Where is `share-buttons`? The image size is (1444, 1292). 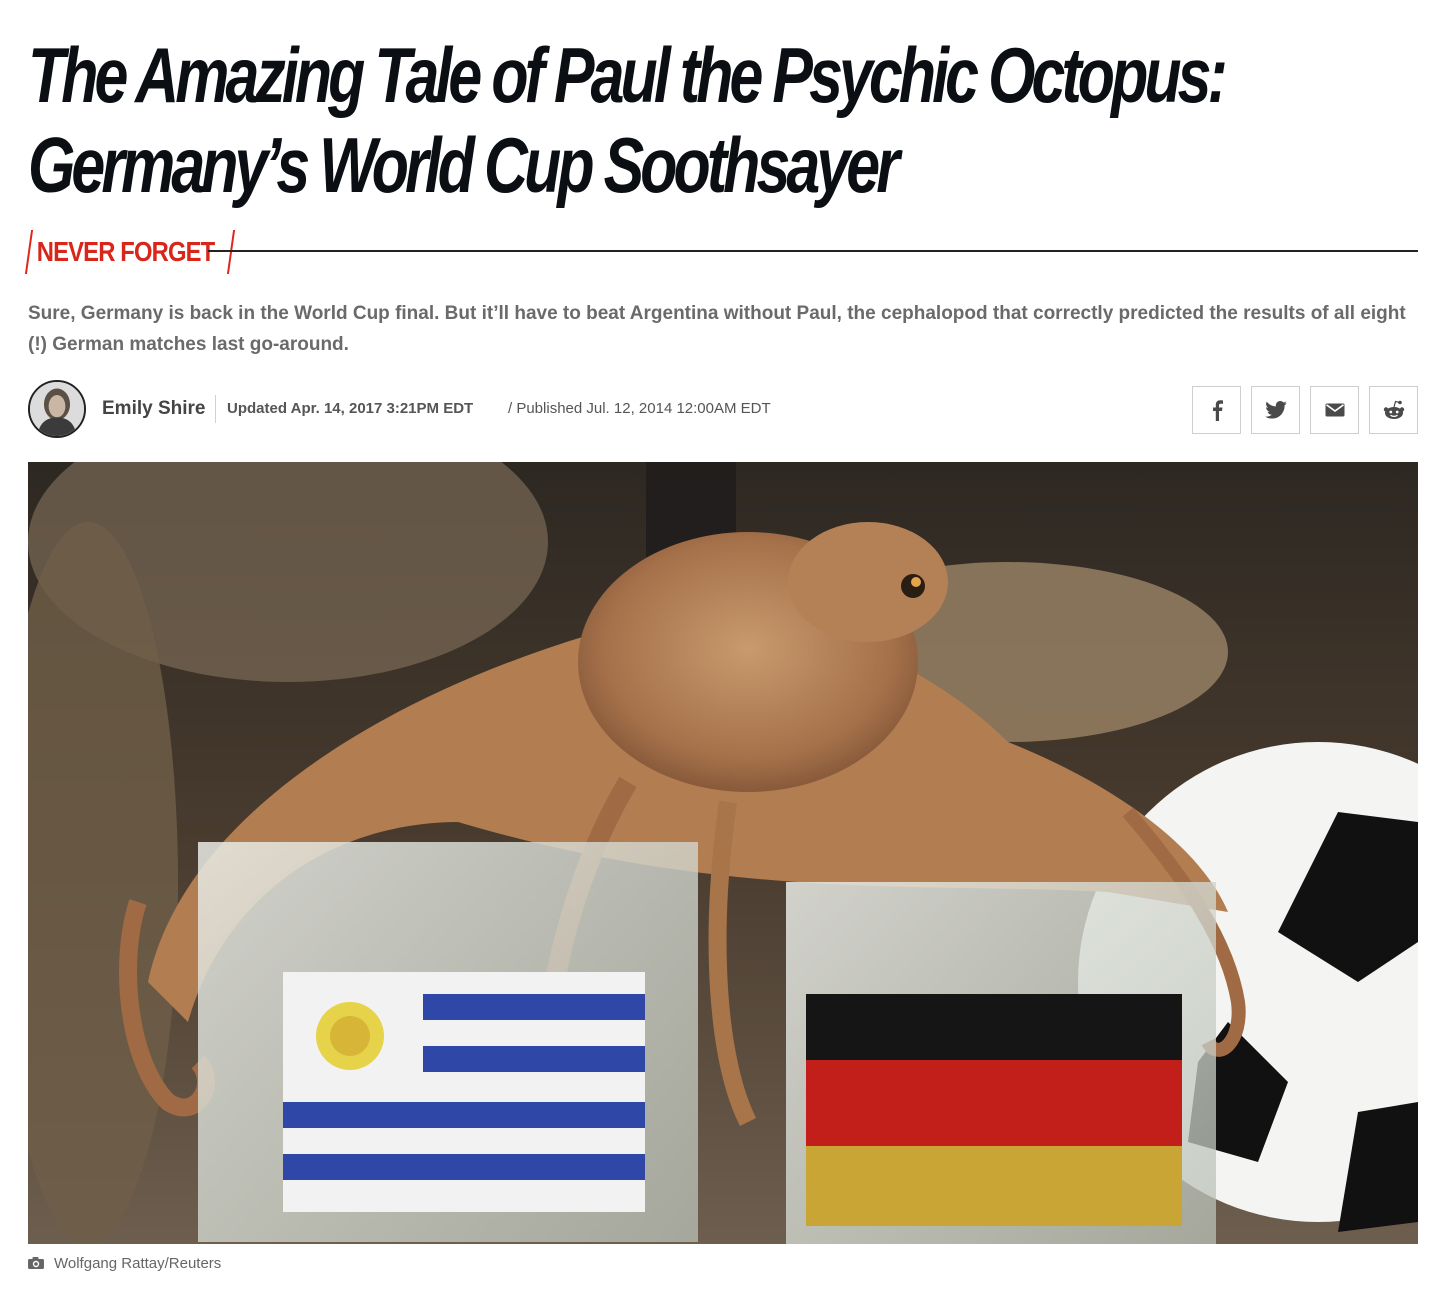 share-buttons is located at coordinates (1305, 410).